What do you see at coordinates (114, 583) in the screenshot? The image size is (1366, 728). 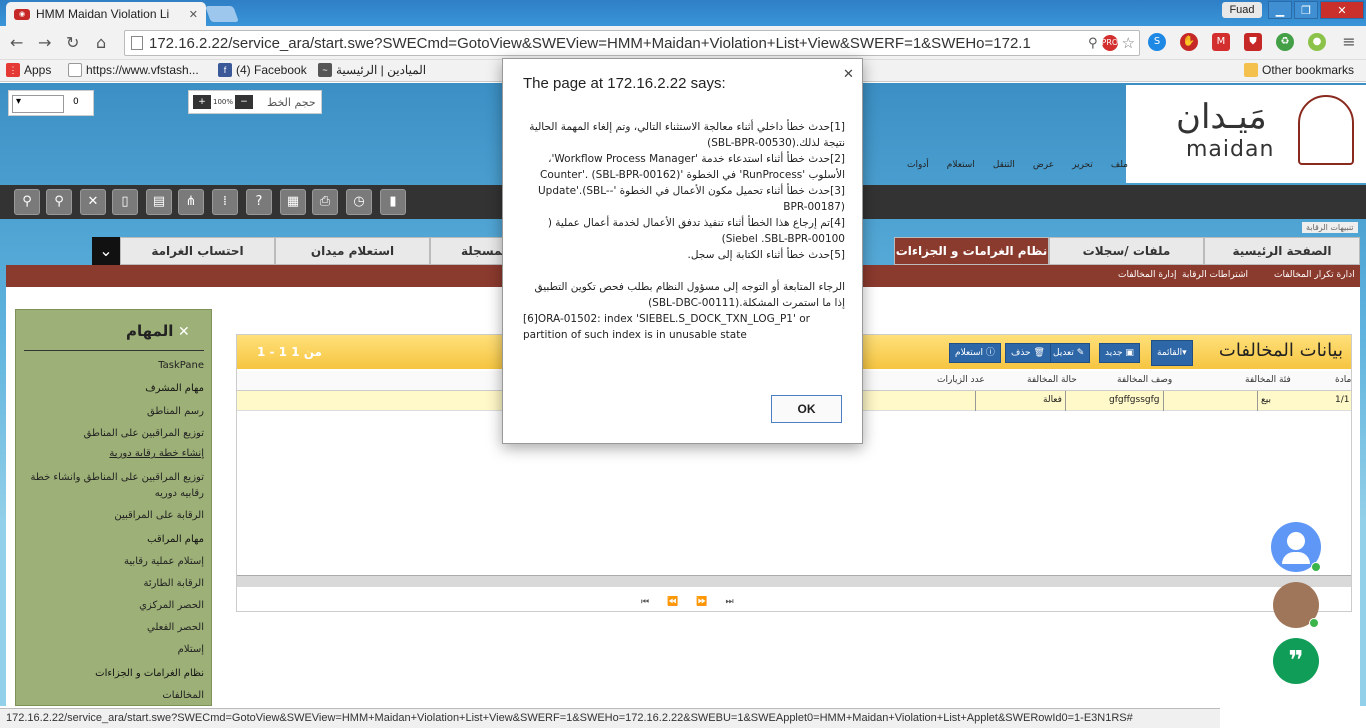 I see `taskpane-item: الرقابة الطارئة` at bounding box center [114, 583].